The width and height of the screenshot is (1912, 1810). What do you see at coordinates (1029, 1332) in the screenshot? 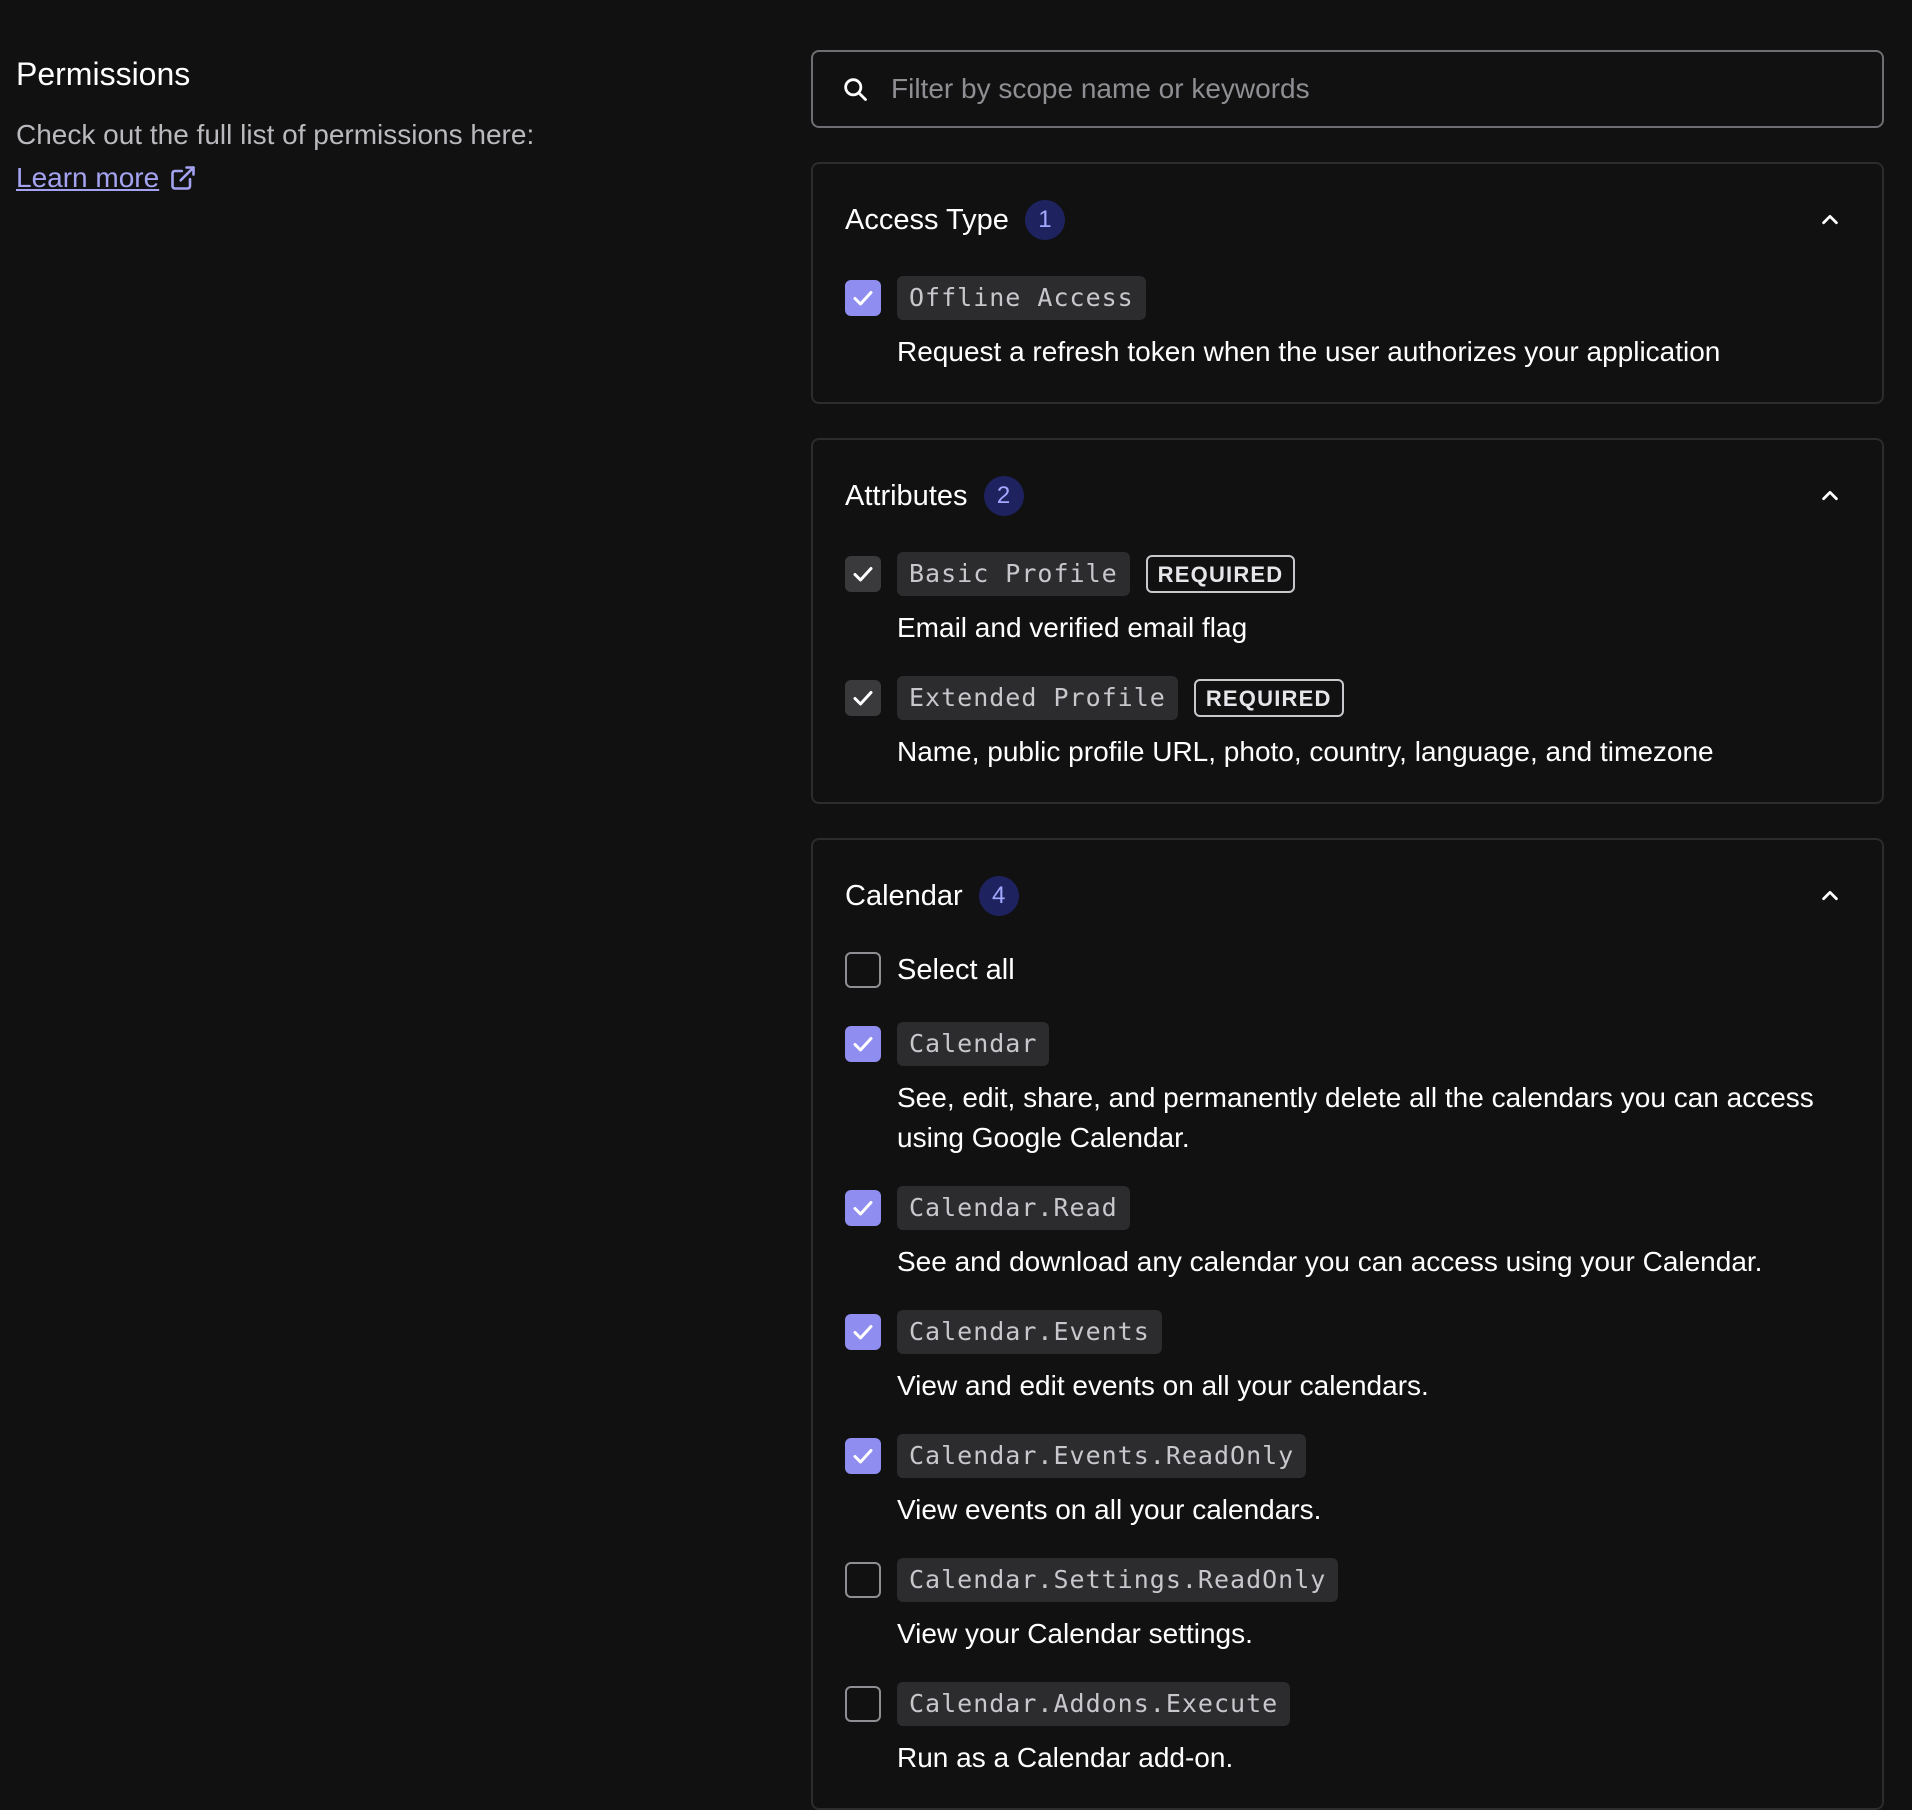
I see `scope-name: Calendar.Events` at bounding box center [1029, 1332].